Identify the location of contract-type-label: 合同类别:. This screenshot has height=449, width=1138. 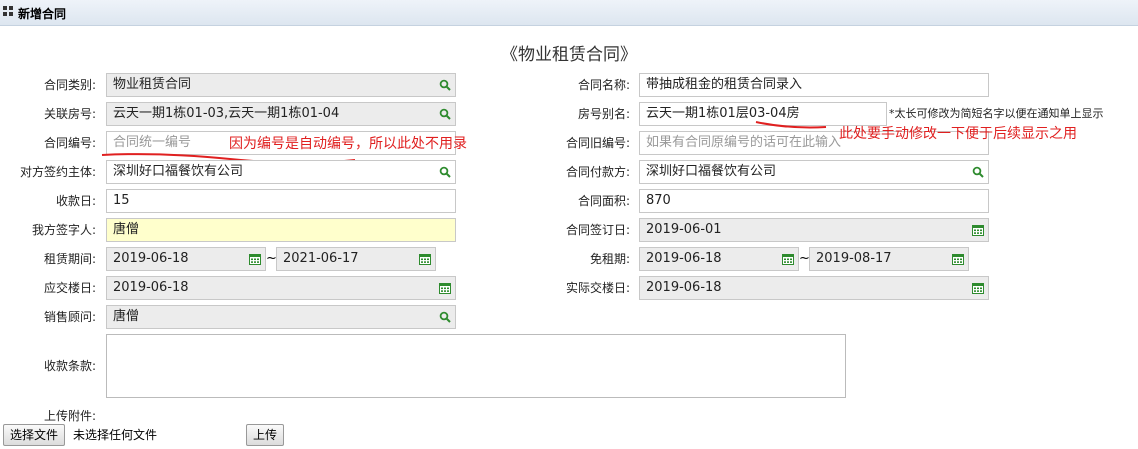
(69, 85).